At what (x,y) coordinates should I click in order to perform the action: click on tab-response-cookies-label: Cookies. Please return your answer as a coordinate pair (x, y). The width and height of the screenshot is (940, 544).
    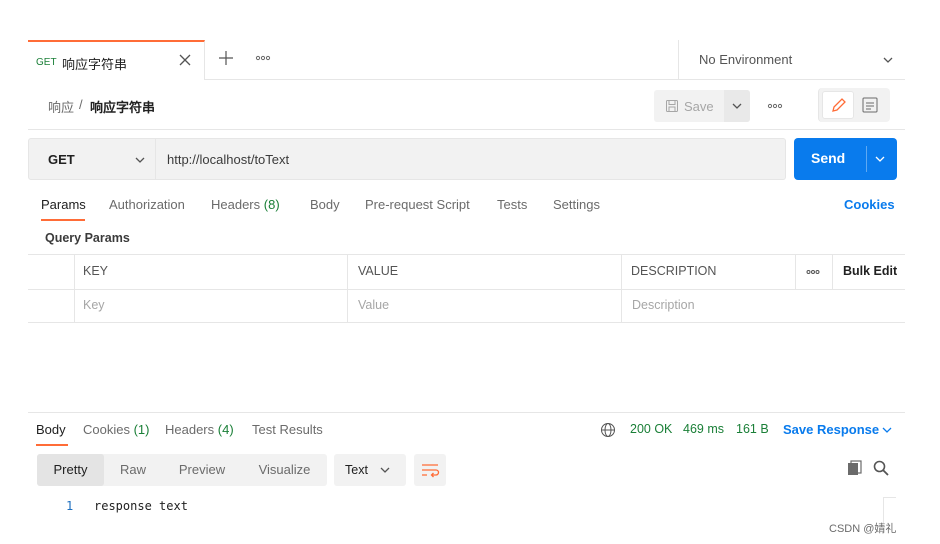
    Looking at the image, I should click on (106, 429).